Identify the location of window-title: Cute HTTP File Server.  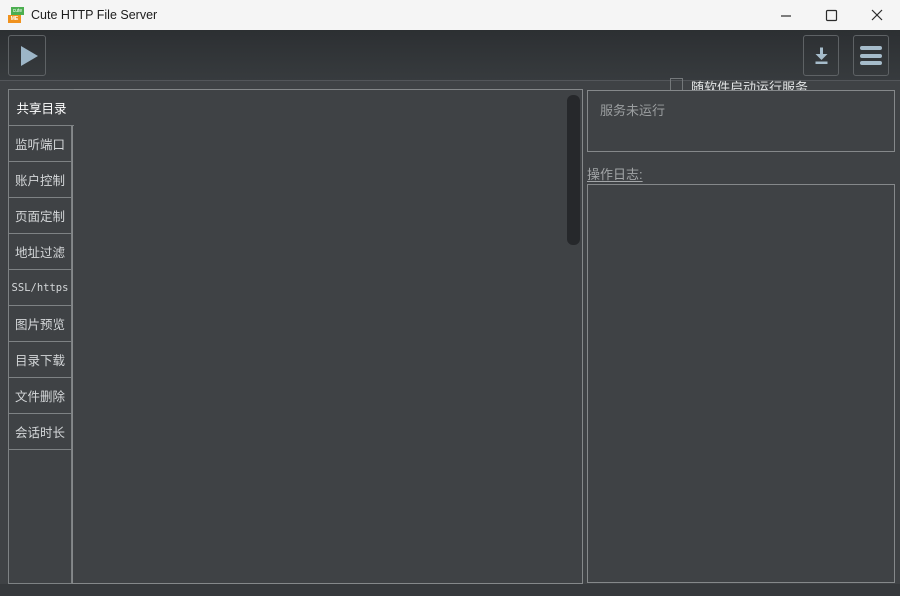
(94, 15).